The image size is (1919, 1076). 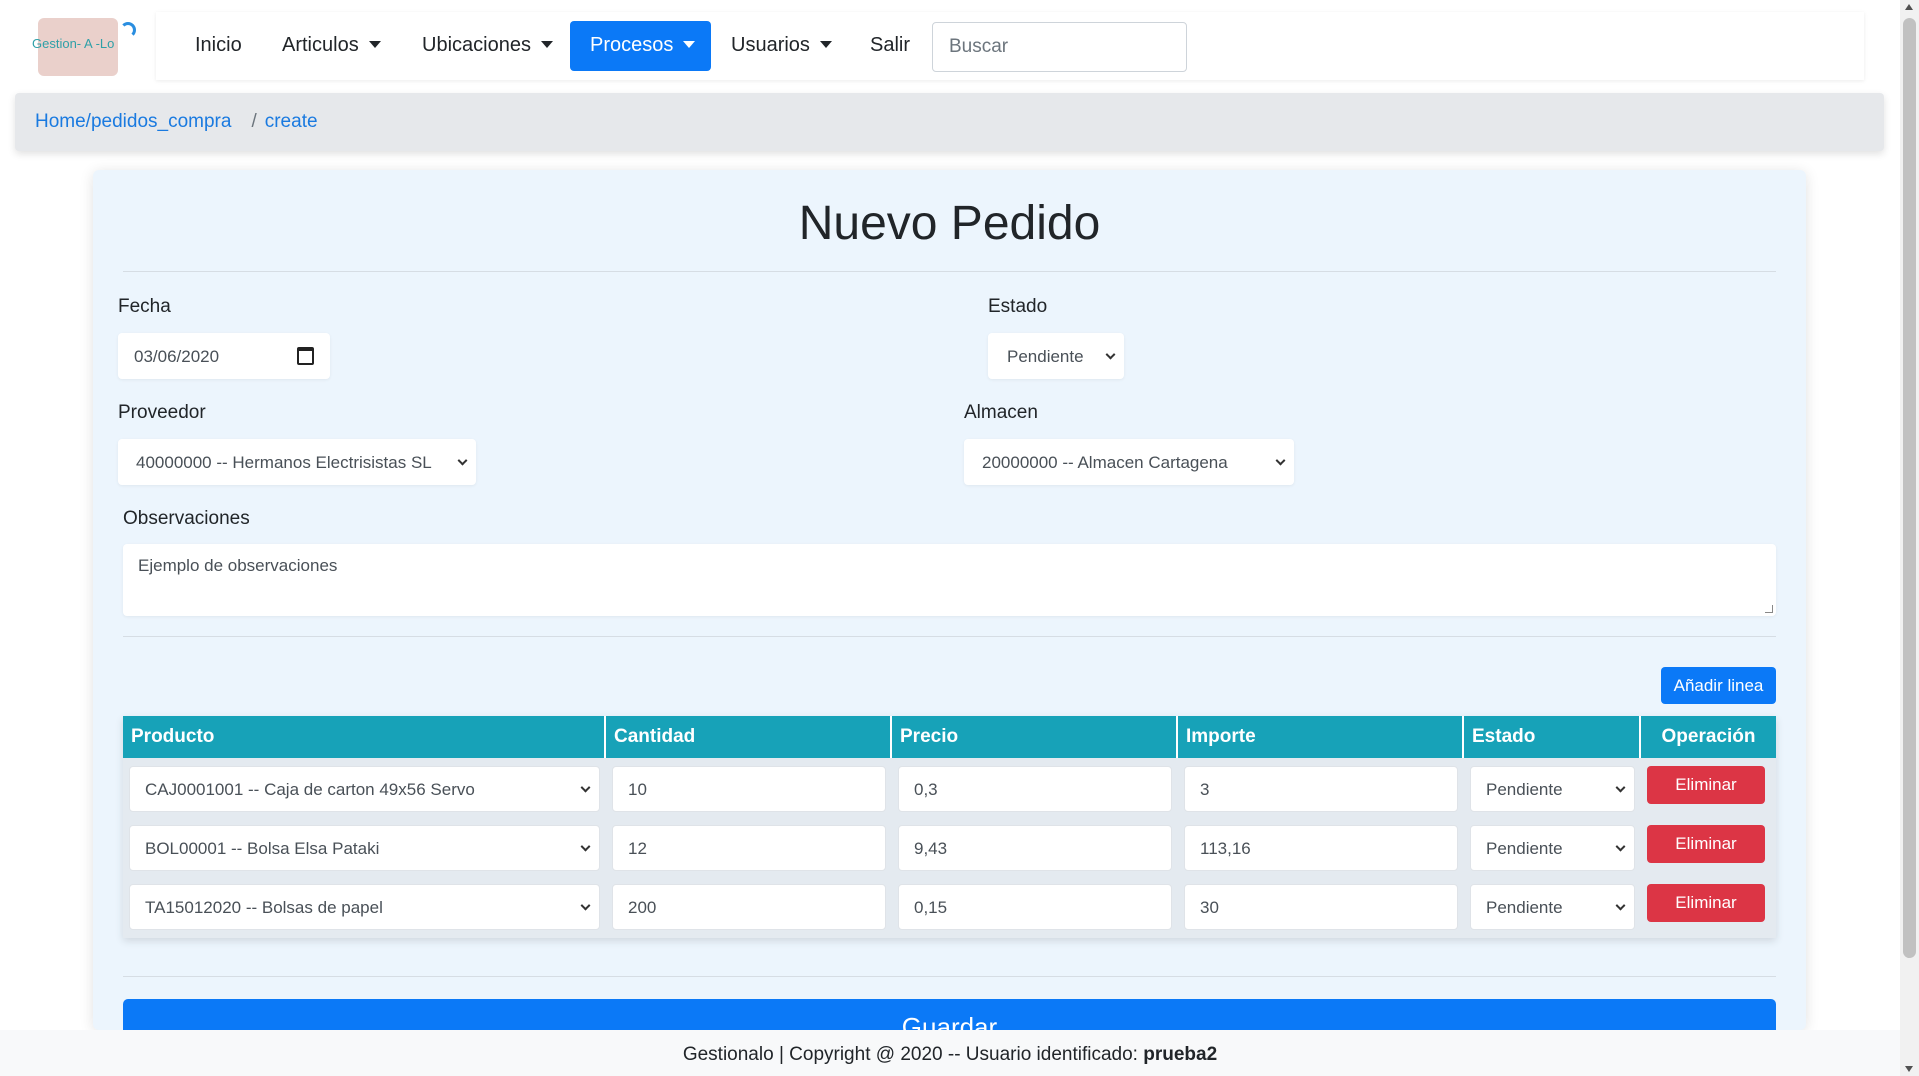 I want to click on calendar-icon, so click(x=305, y=356).